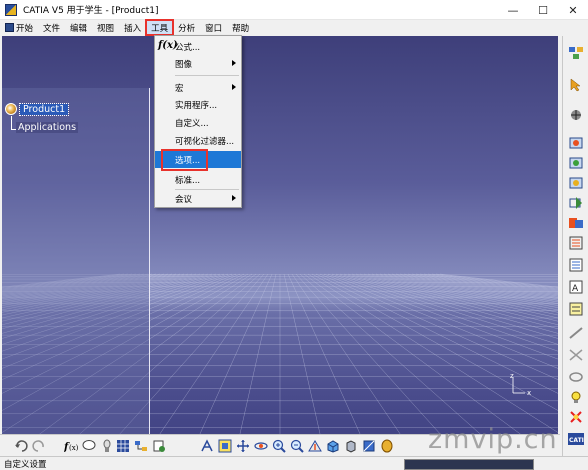 The image size is (588, 470). I want to click on menu-separator, so click(207, 75).